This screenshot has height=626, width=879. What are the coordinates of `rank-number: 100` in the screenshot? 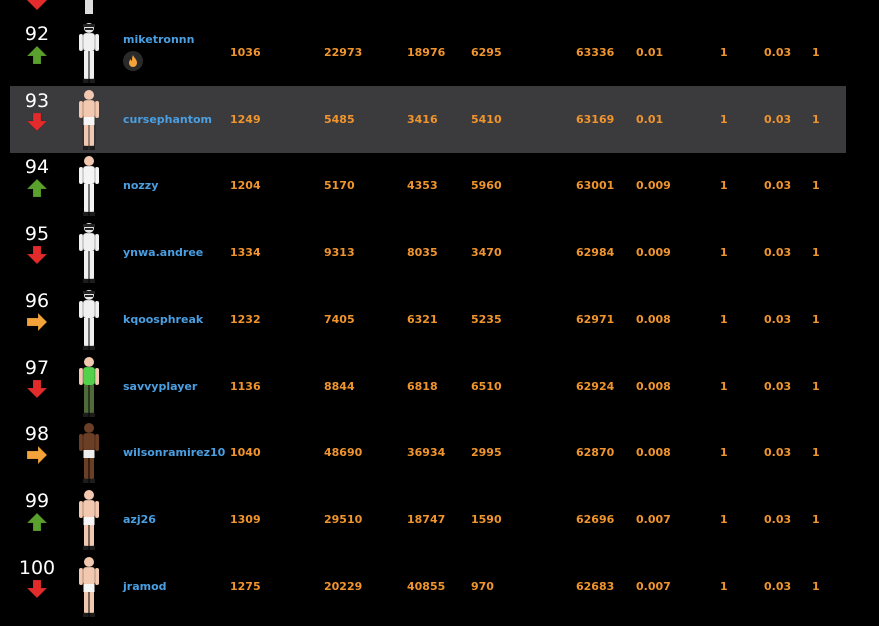 It's located at (37, 567).